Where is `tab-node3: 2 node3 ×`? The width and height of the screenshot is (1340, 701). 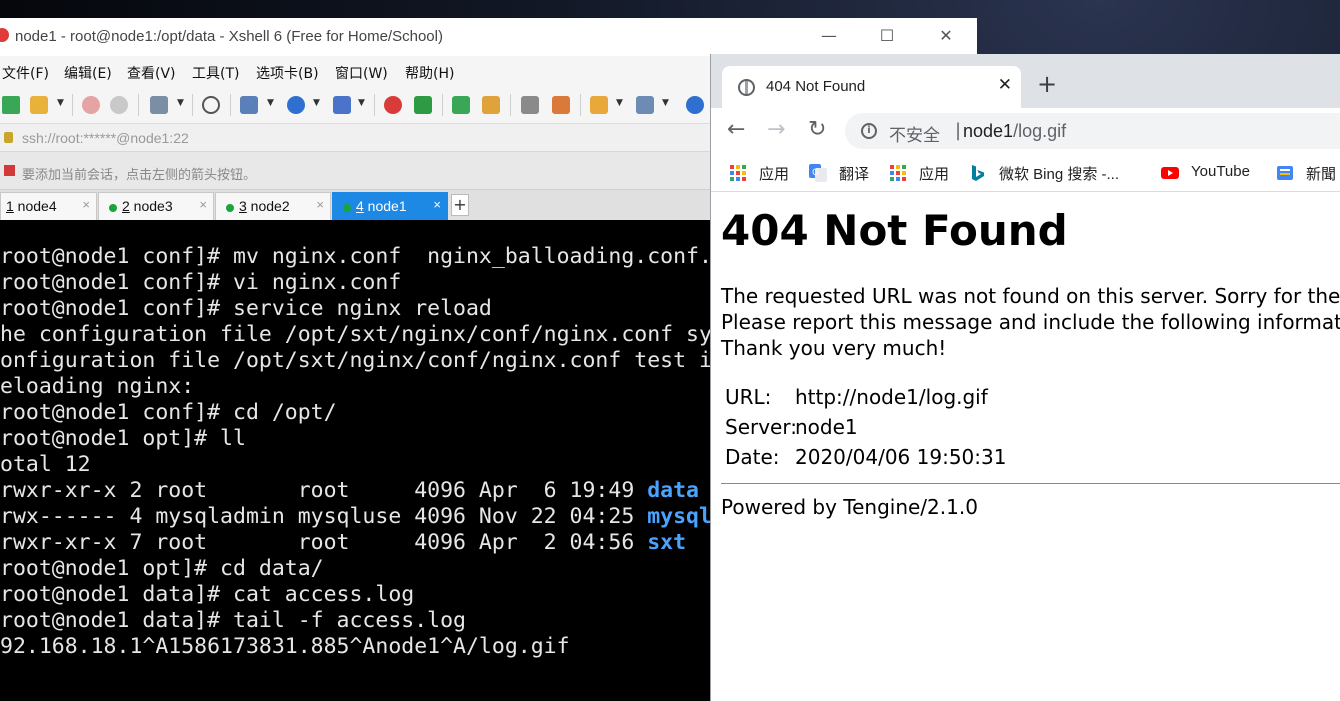 tab-node3: 2 node3 × is located at coordinates (156, 206).